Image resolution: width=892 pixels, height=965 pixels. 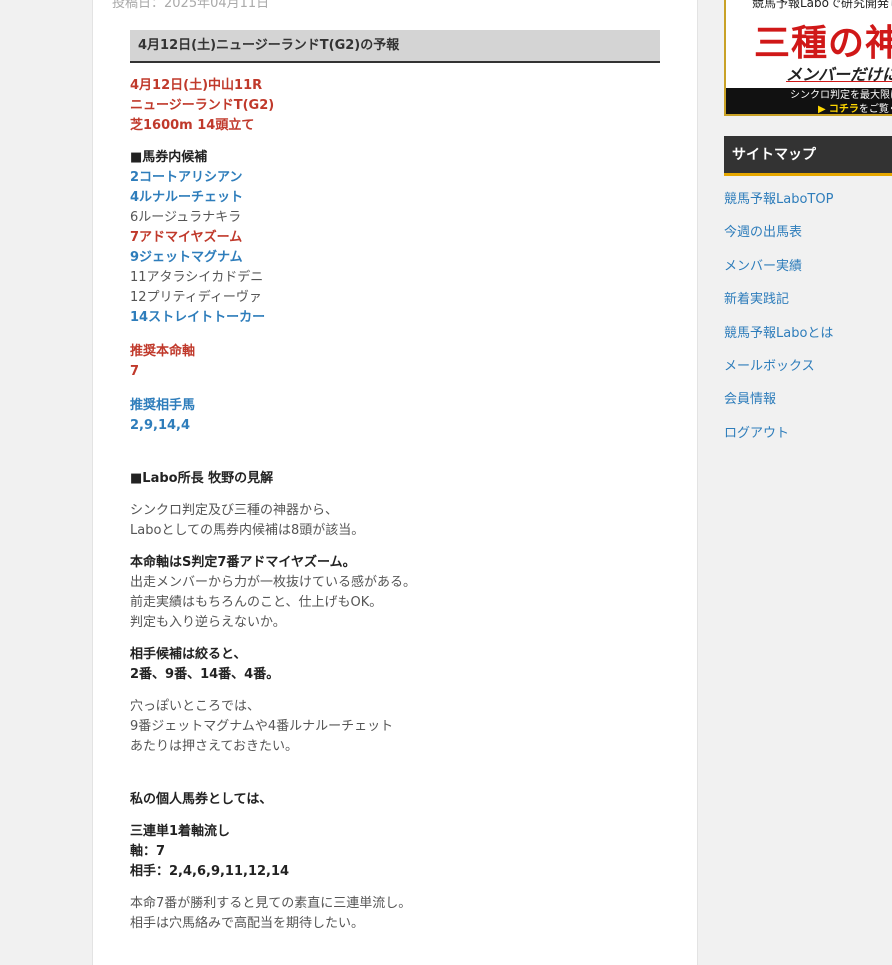 I want to click on post-date: 投稿日：2025年04月11日, so click(x=191, y=5).